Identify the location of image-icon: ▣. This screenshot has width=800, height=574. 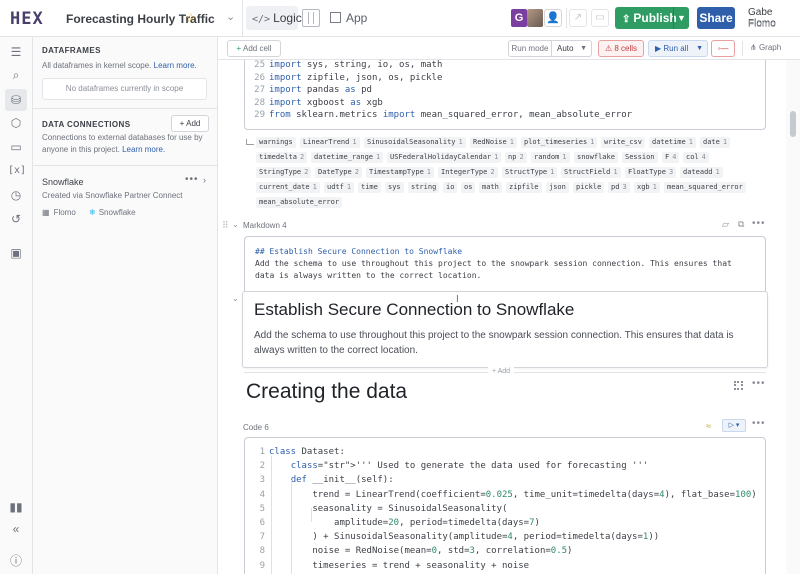
(16, 253).